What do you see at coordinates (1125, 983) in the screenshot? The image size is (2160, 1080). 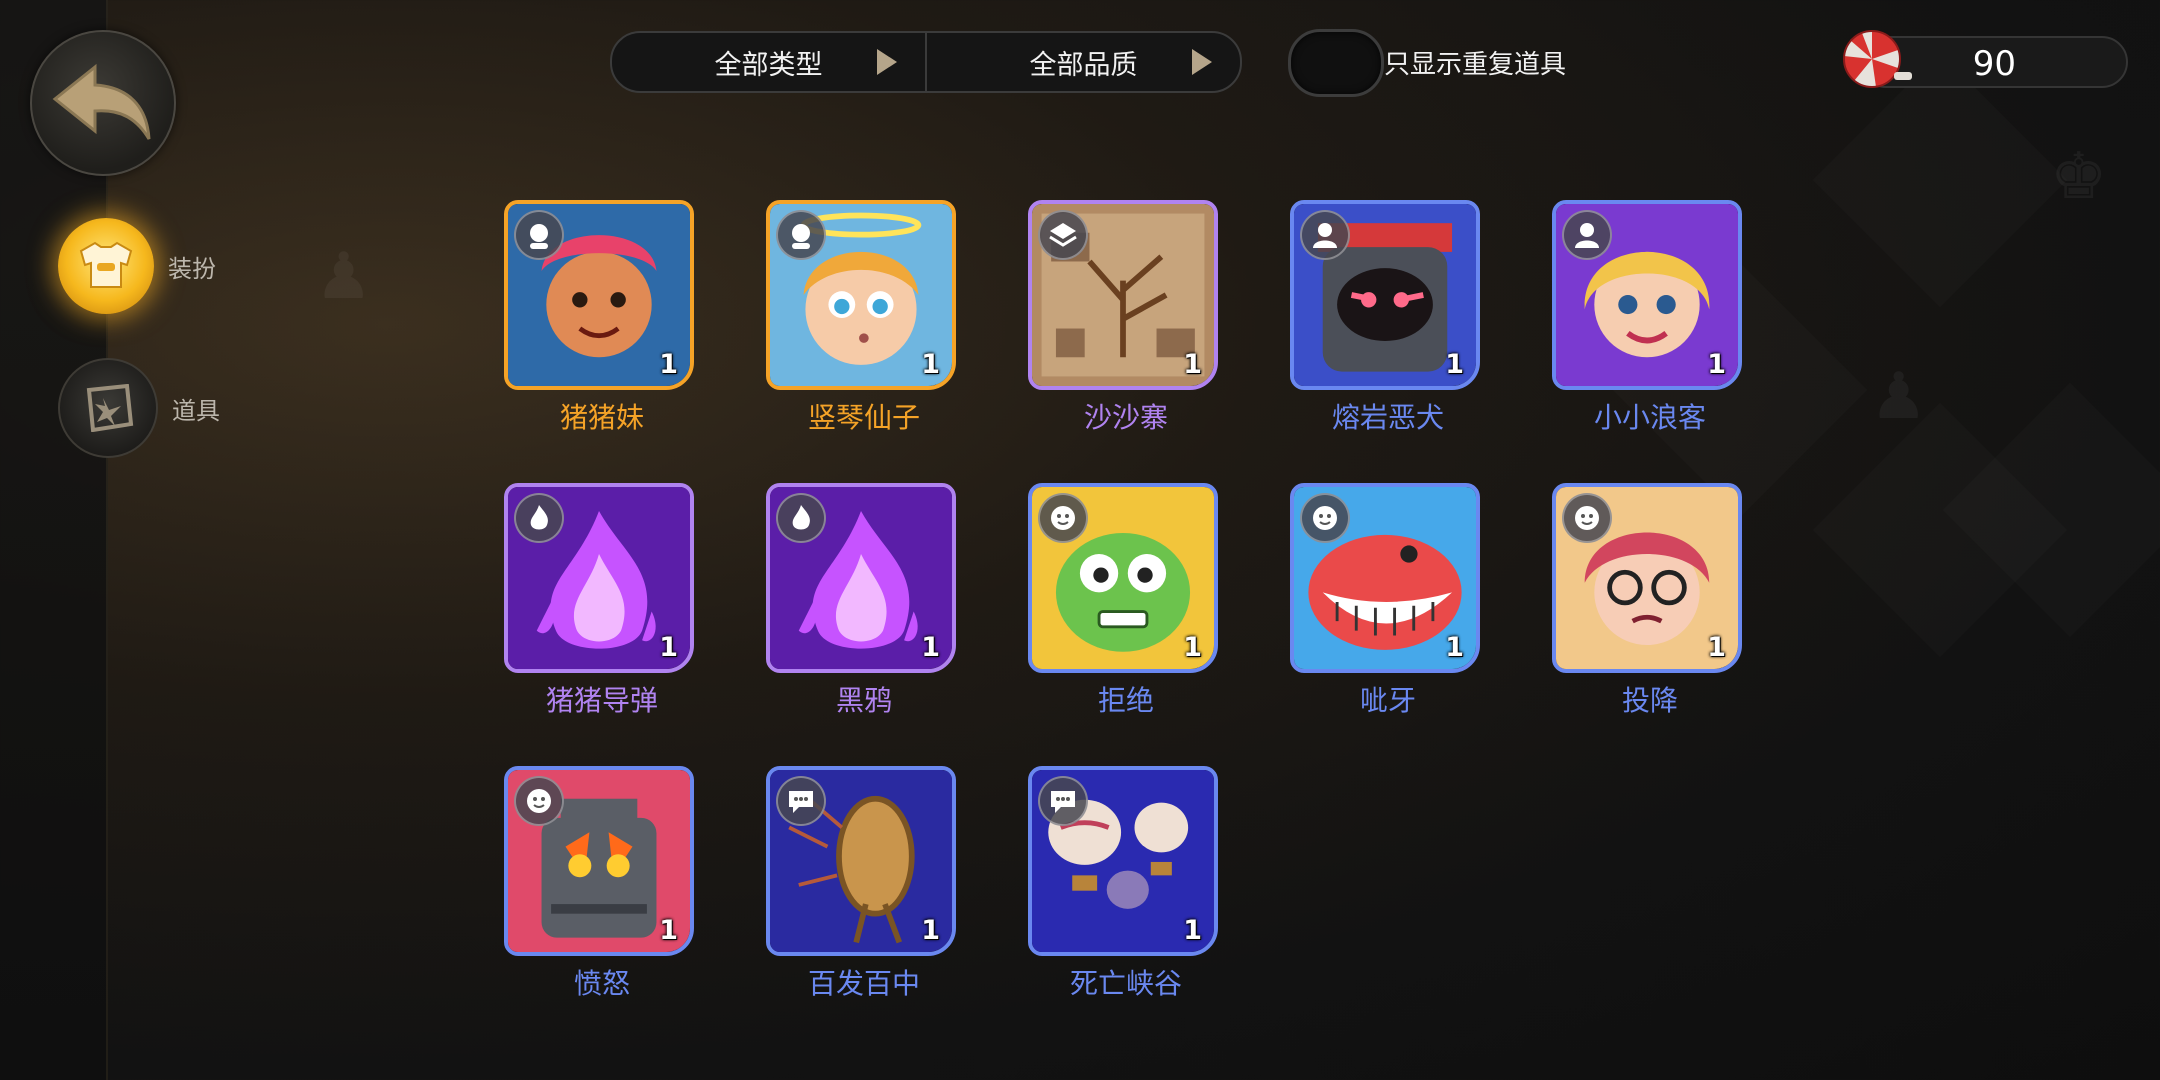 I see `item-name: 死亡峡谷` at bounding box center [1125, 983].